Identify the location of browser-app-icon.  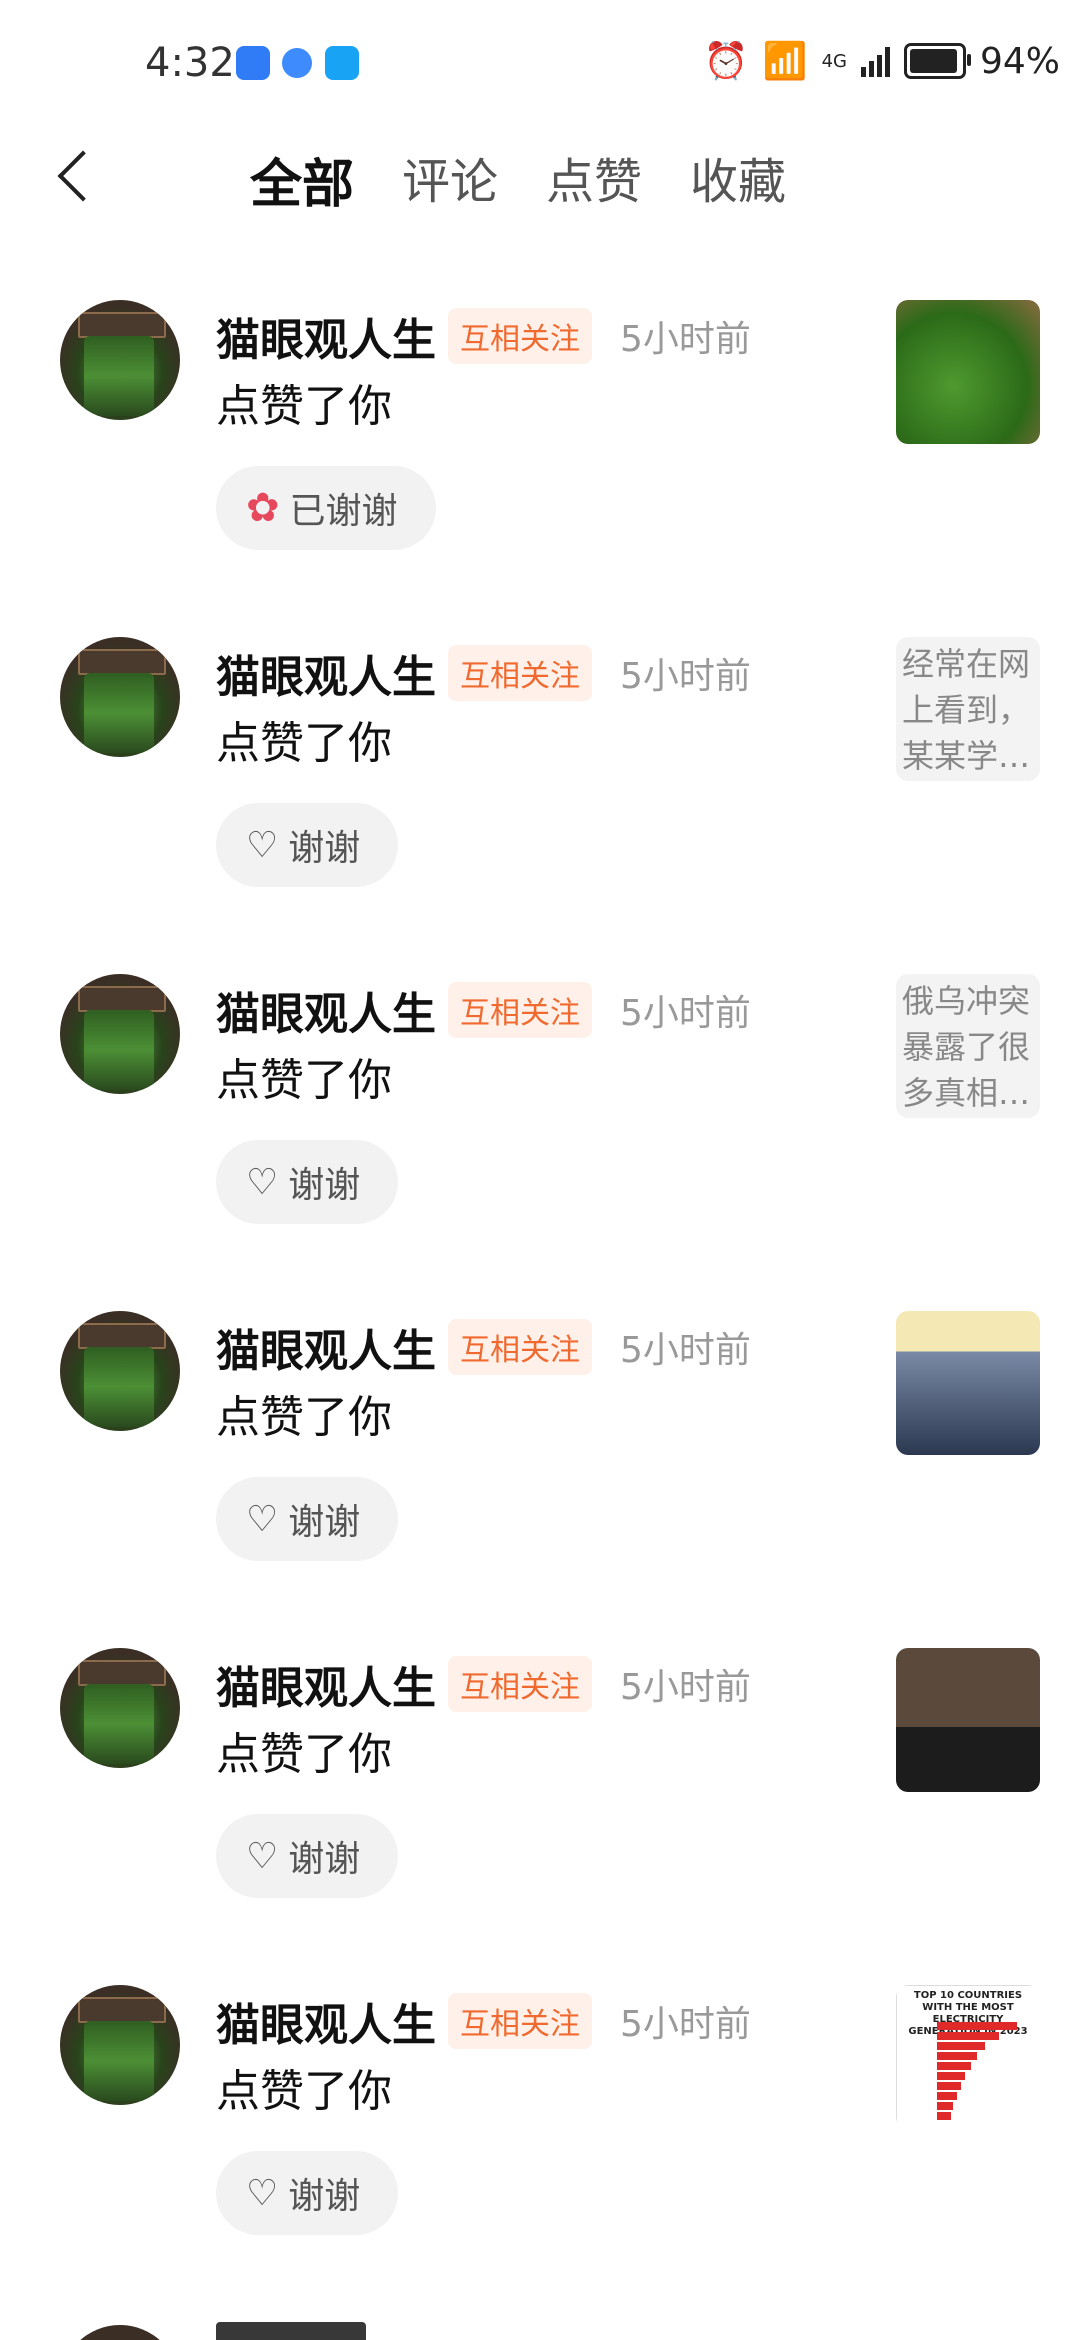
(297, 63).